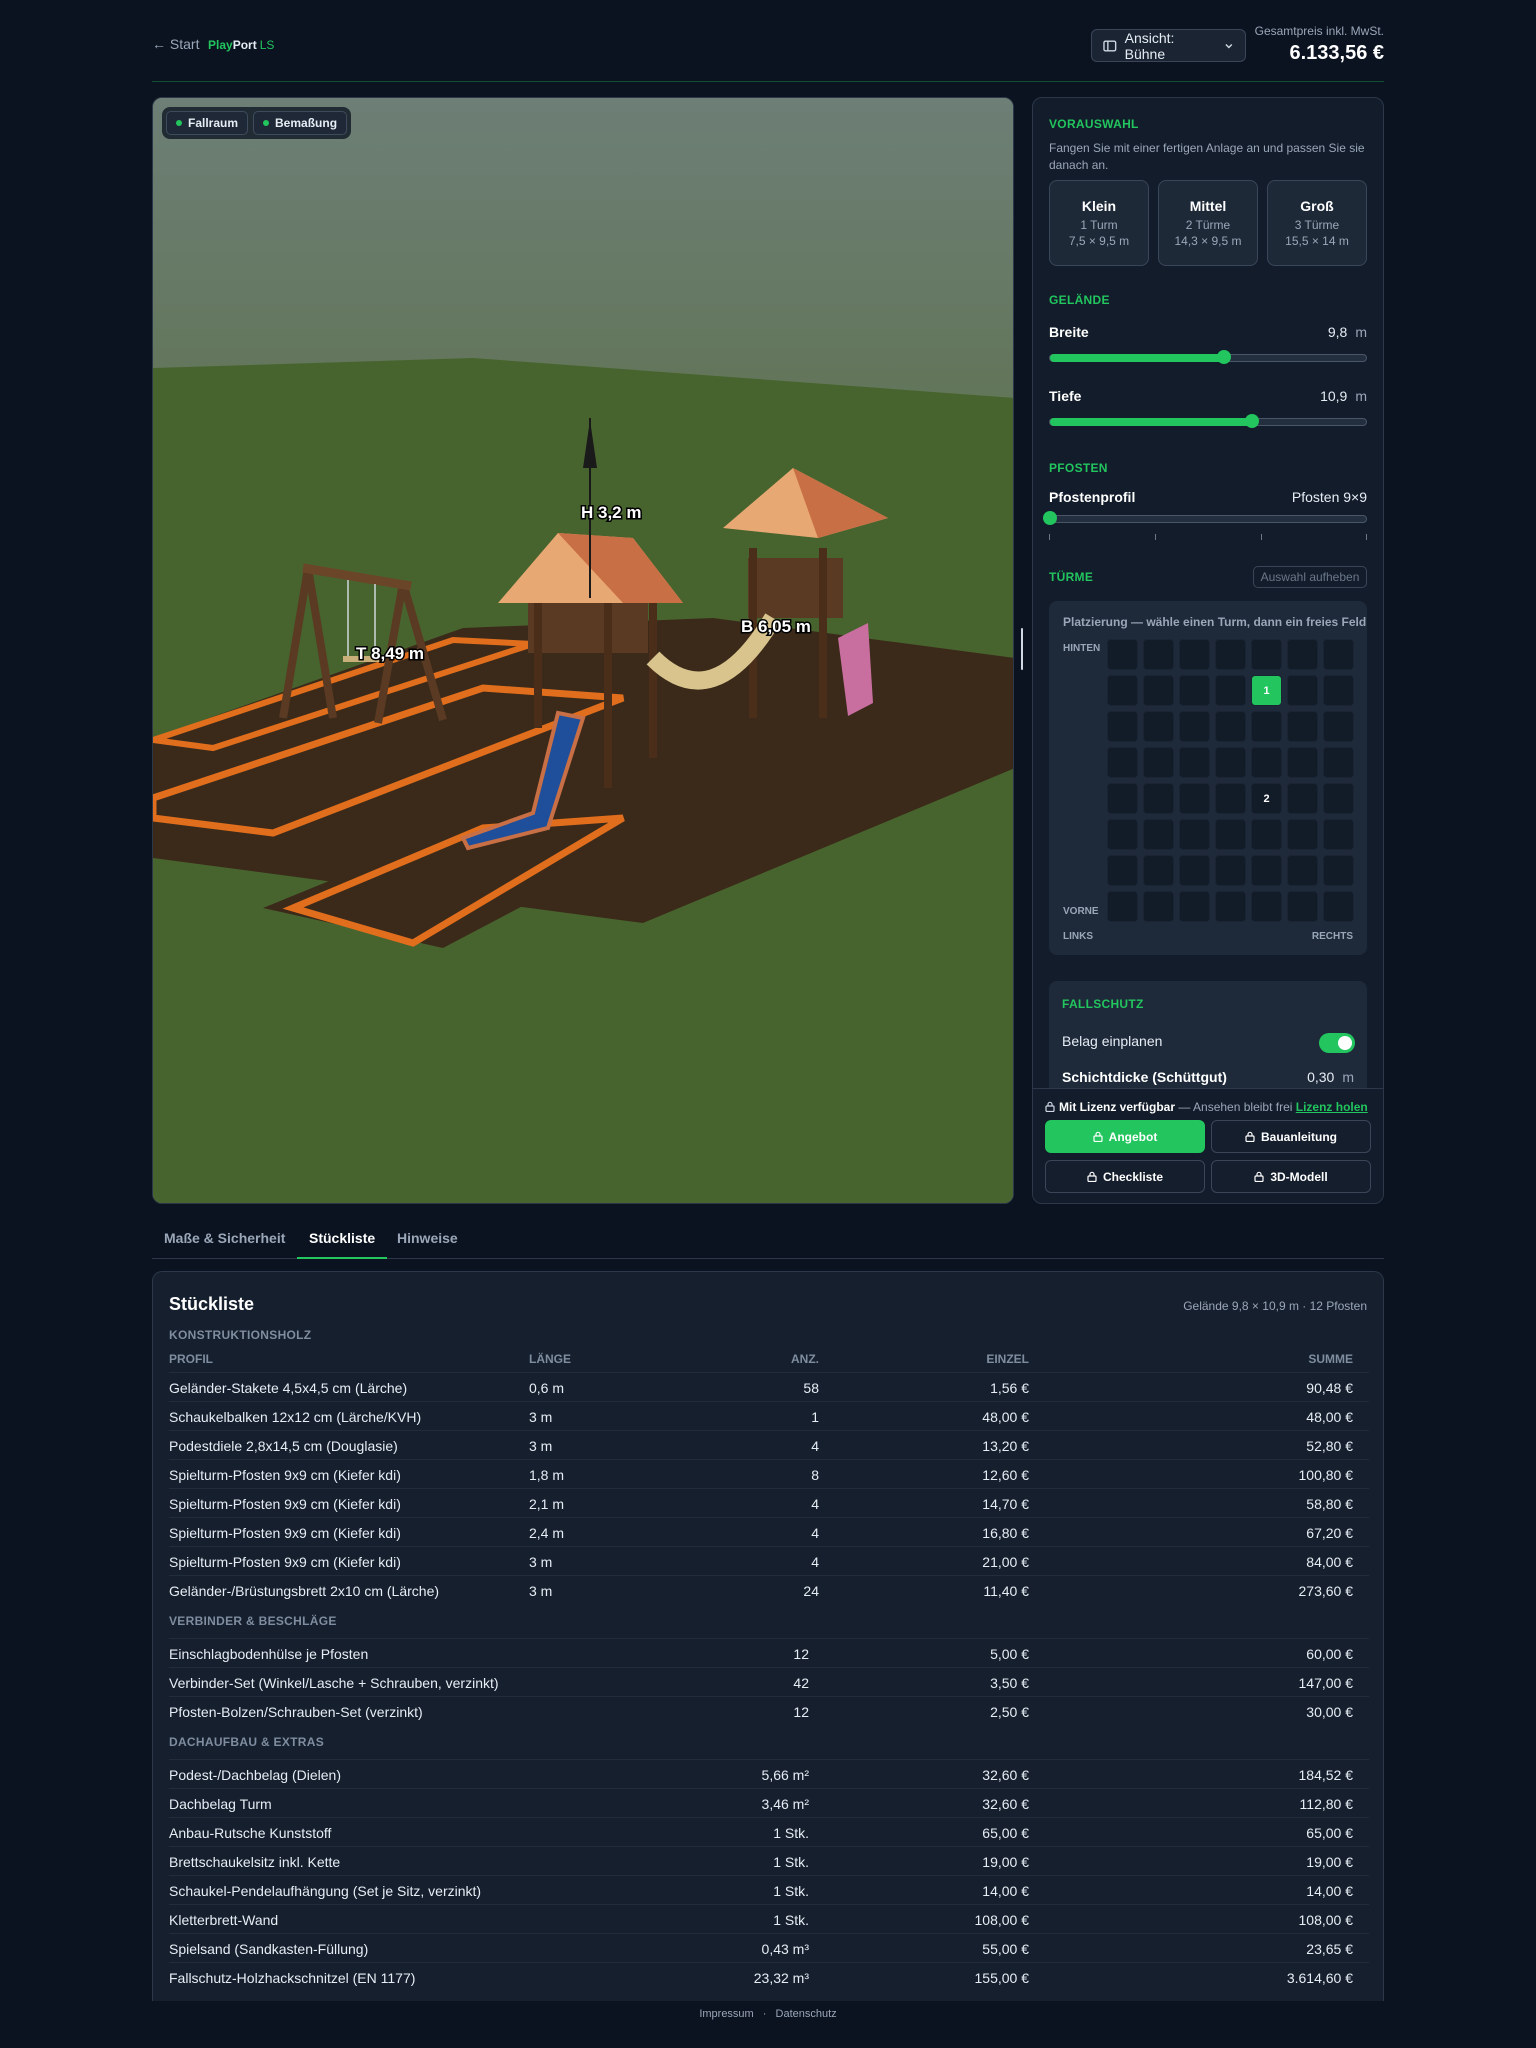 The image size is (1536, 2048). Describe the element at coordinates (1266, 798) in the screenshot. I see `tower-cell-2: 2` at that location.